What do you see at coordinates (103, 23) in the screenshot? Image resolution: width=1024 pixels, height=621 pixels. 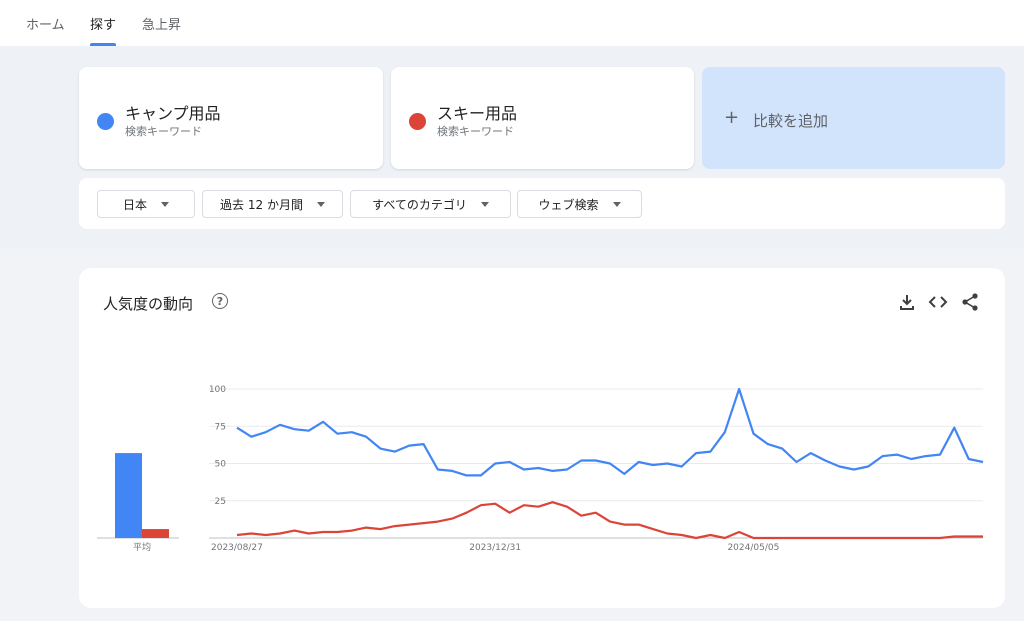 I see `tab-explore: 探す` at bounding box center [103, 23].